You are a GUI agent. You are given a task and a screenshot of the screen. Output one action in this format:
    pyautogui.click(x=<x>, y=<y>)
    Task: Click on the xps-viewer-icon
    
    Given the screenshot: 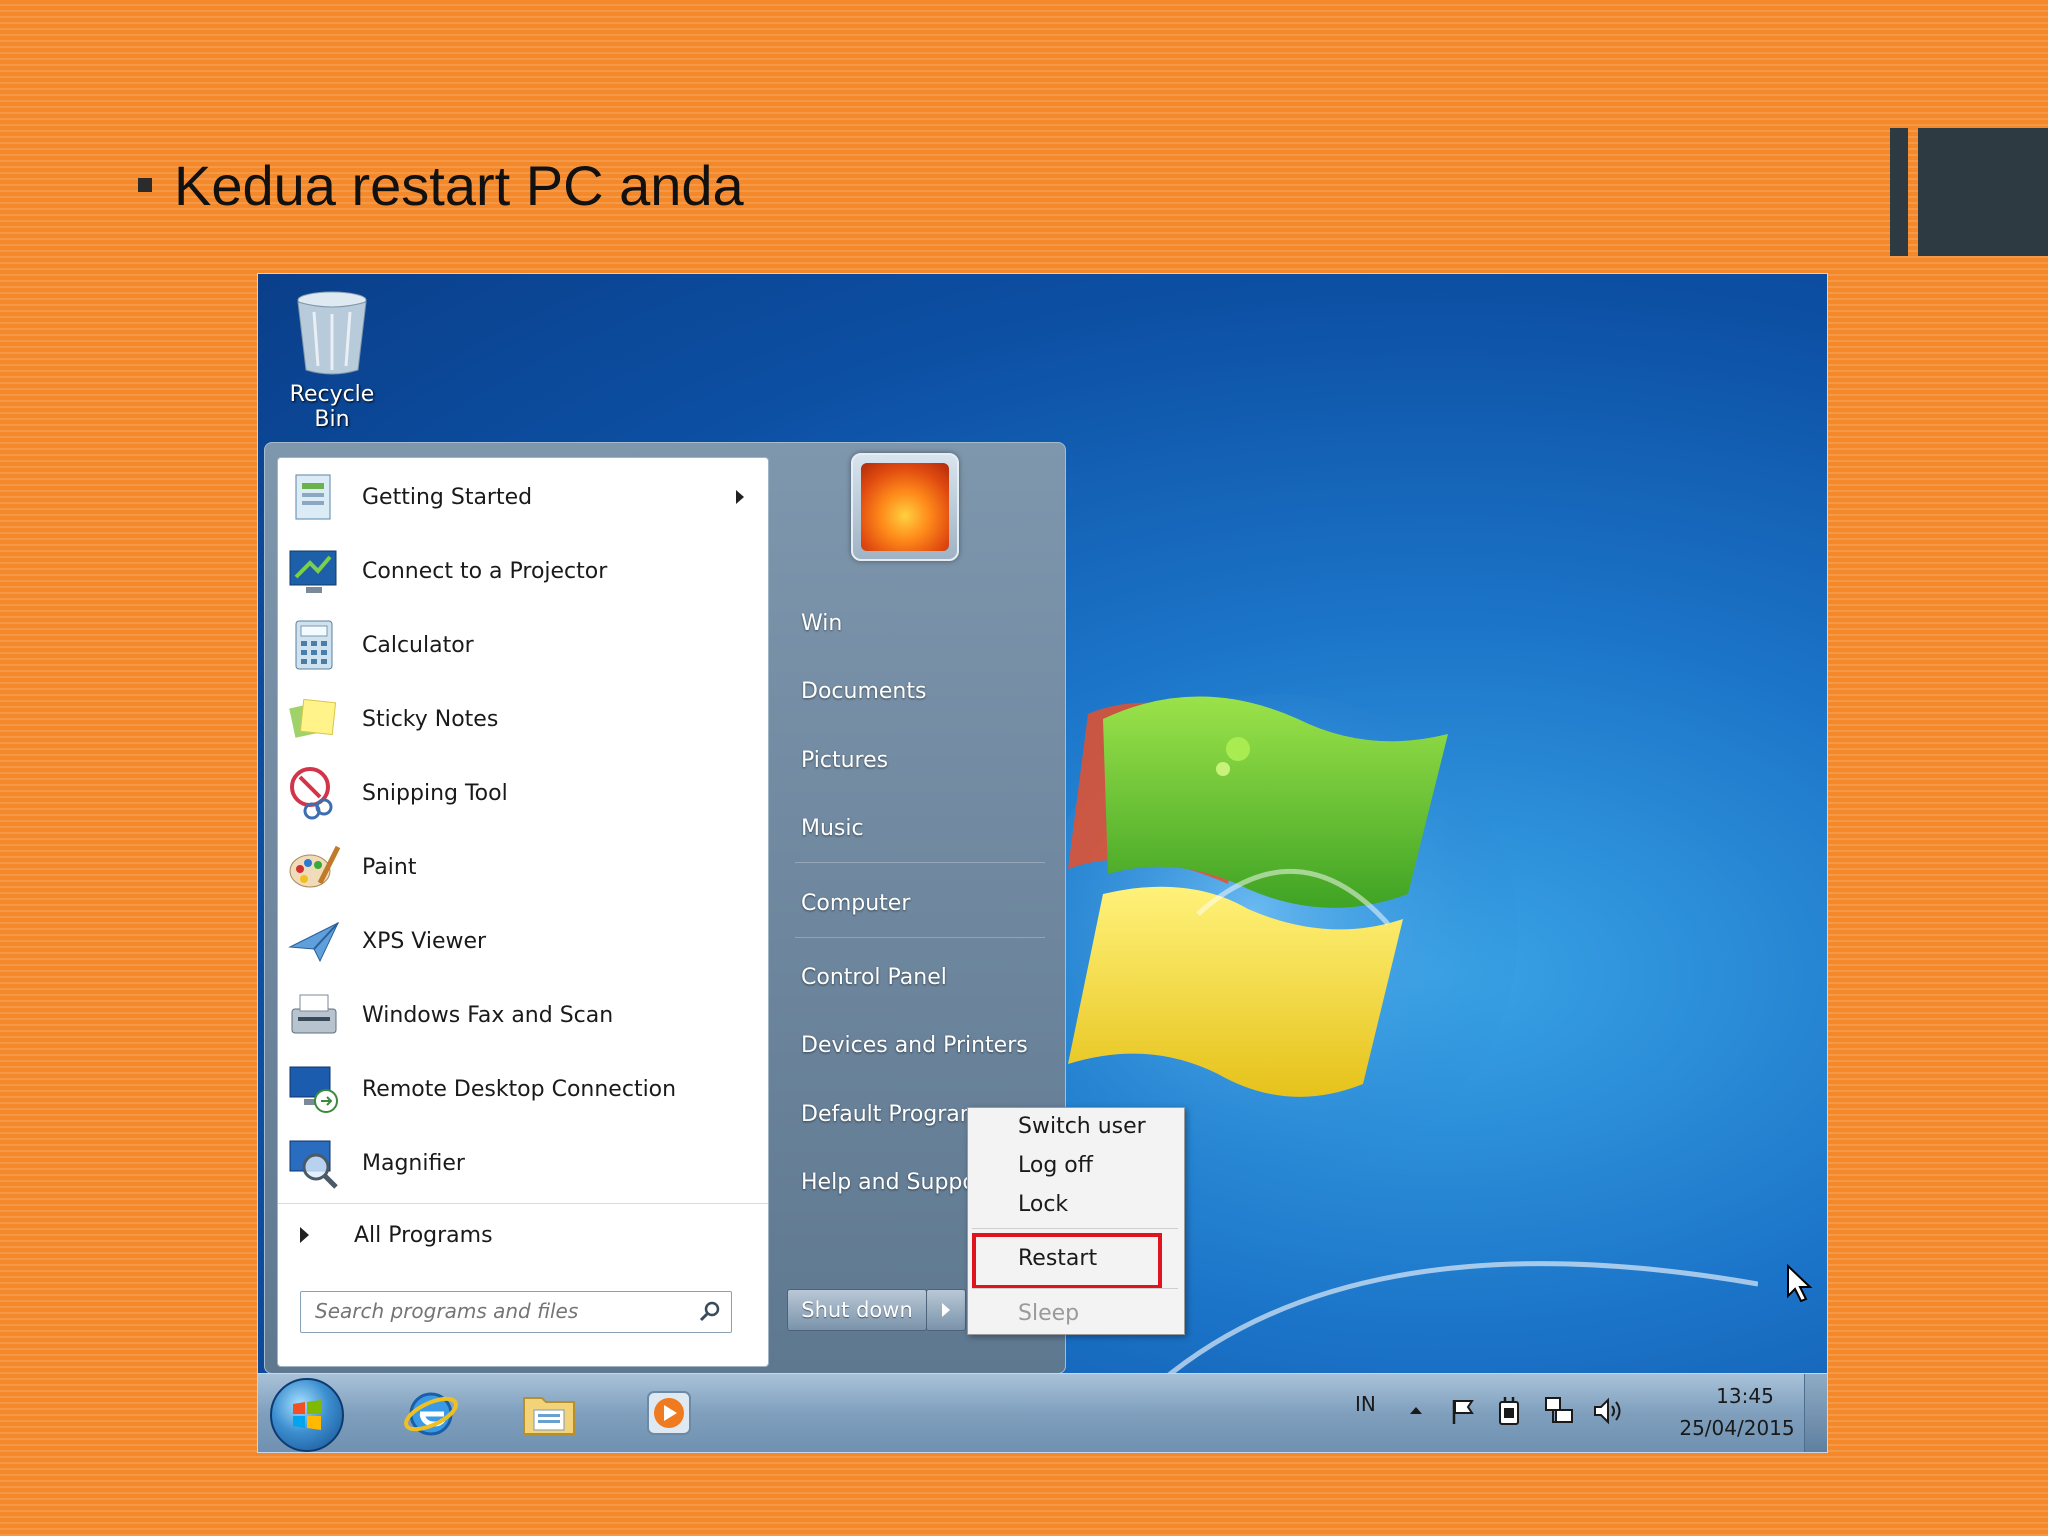 What is the action you would take?
    pyautogui.click(x=314, y=942)
    